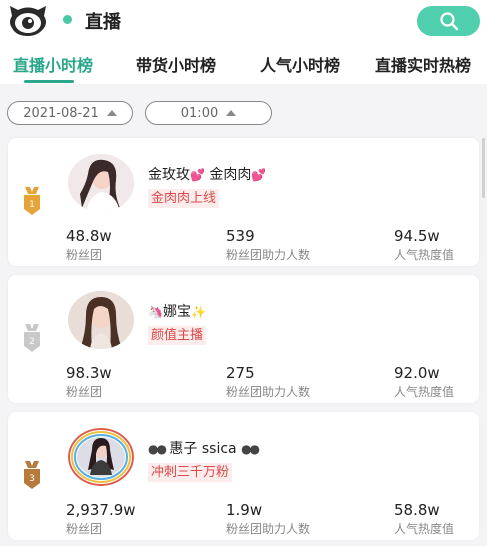 Image resolution: width=487 pixels, height=546 pixels. I want to click on rank-medal-icon: 3, so click(32, 475).